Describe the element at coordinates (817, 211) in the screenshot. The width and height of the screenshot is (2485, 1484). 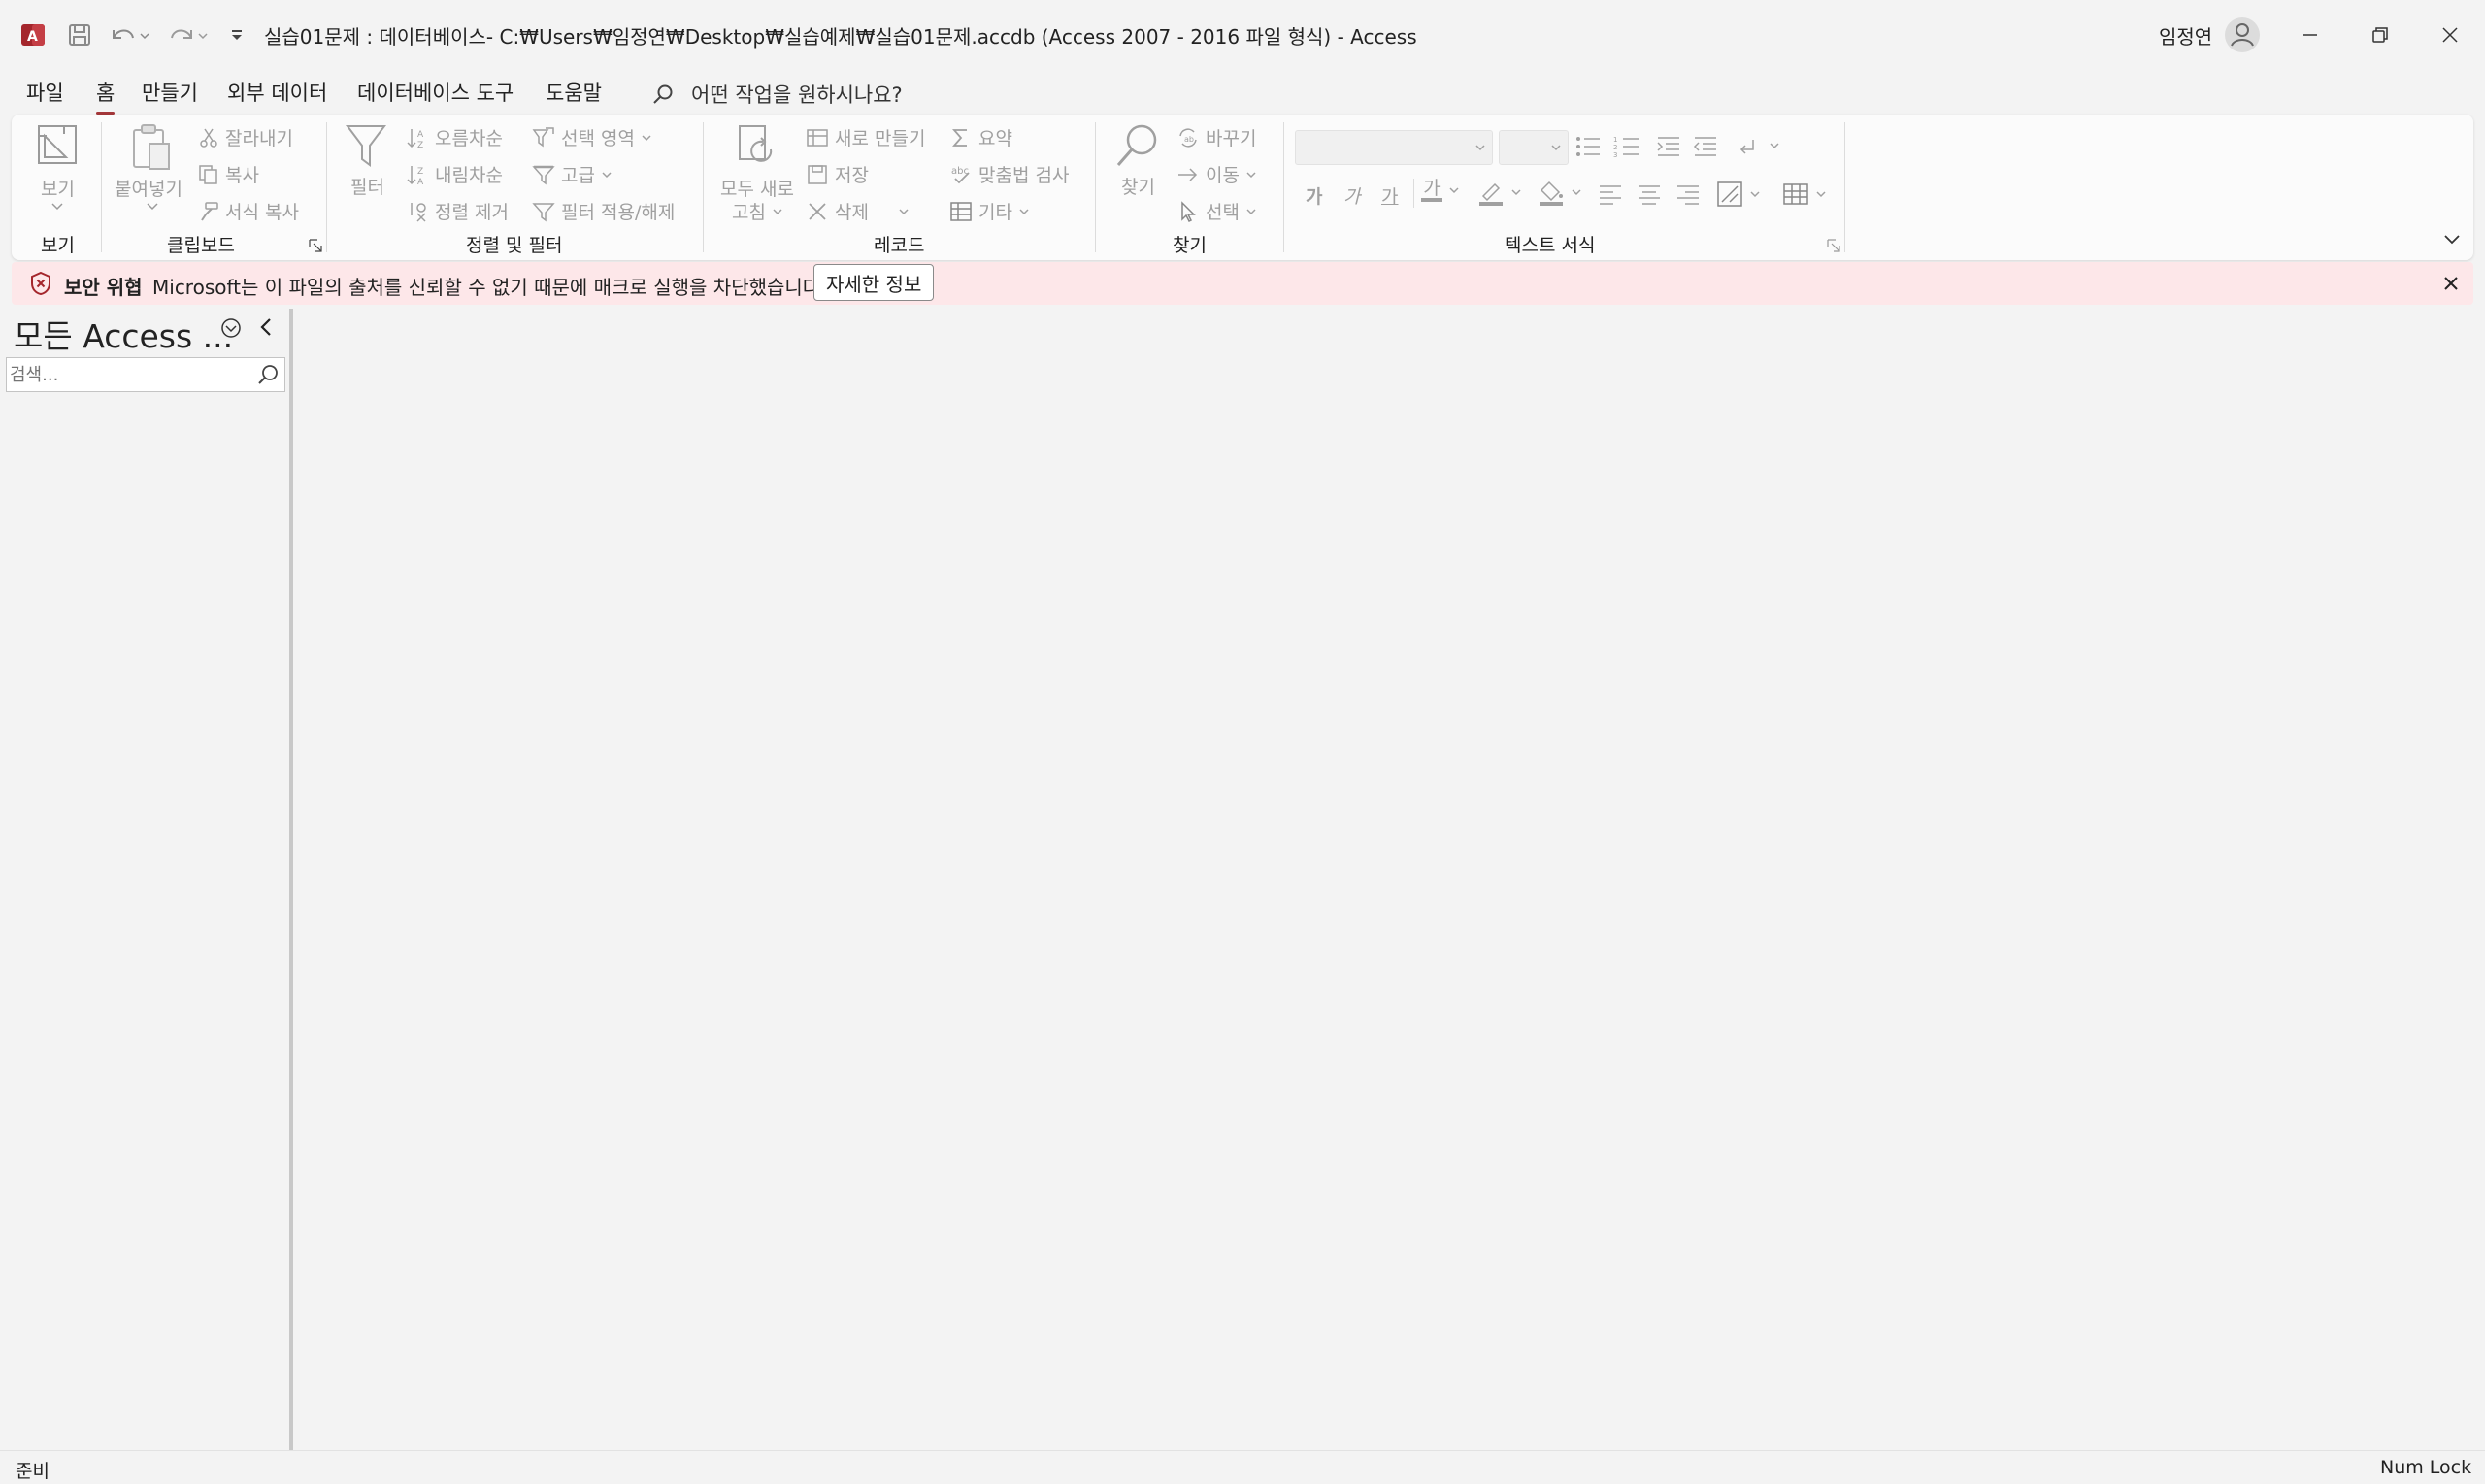
I see `delete-icon` at that location.